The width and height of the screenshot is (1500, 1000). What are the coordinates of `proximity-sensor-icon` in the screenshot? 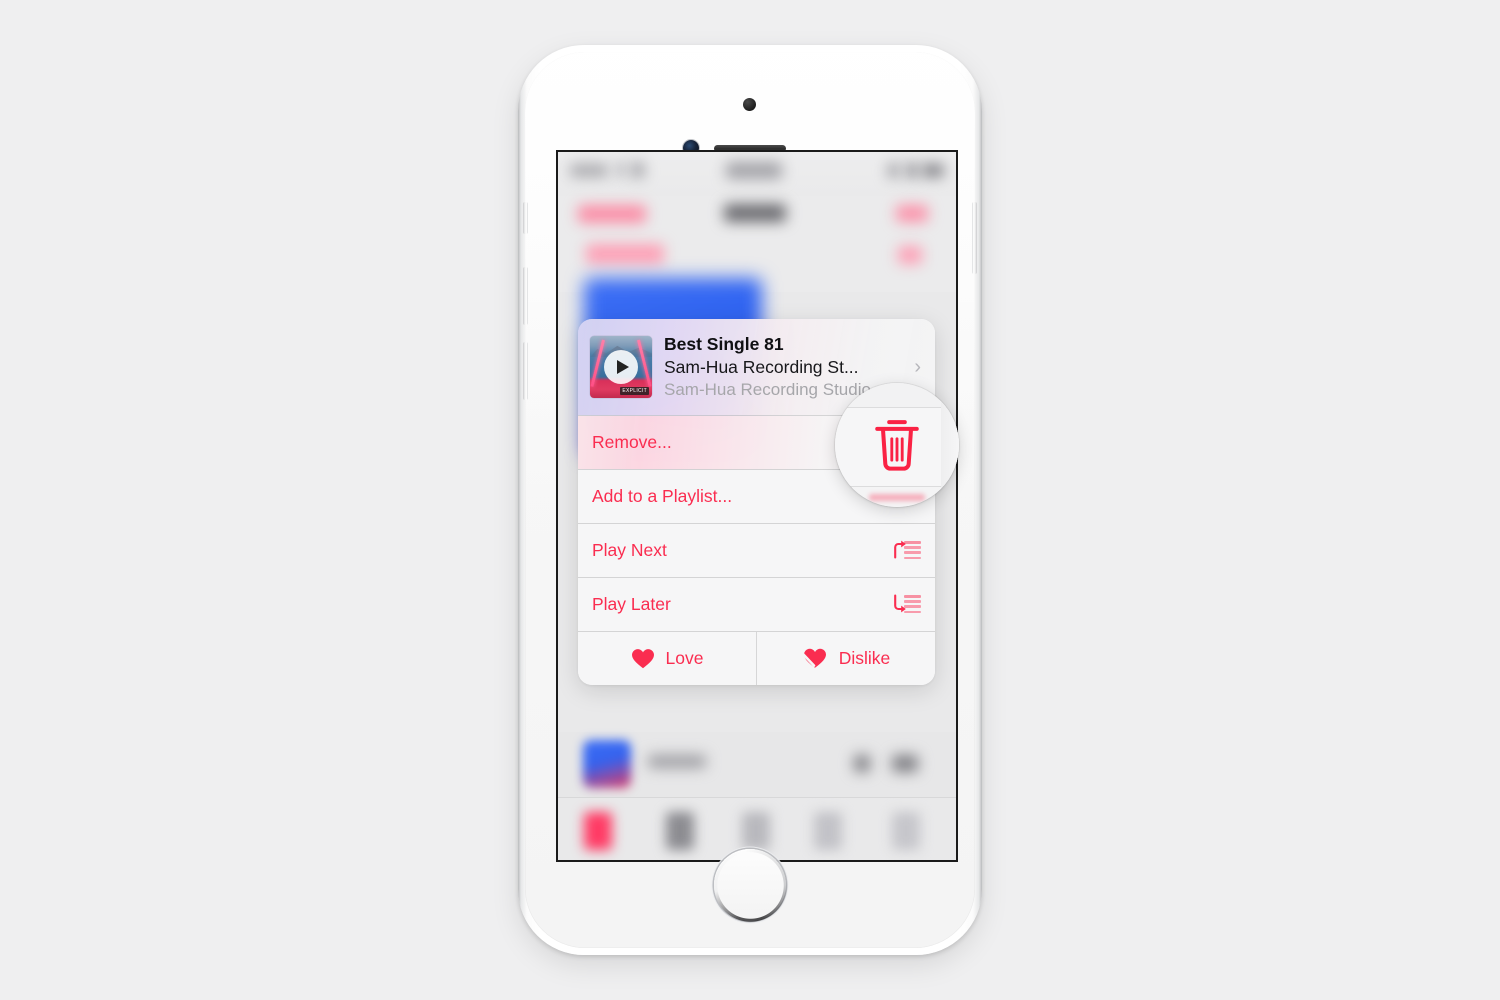 It's located at (749, 104).